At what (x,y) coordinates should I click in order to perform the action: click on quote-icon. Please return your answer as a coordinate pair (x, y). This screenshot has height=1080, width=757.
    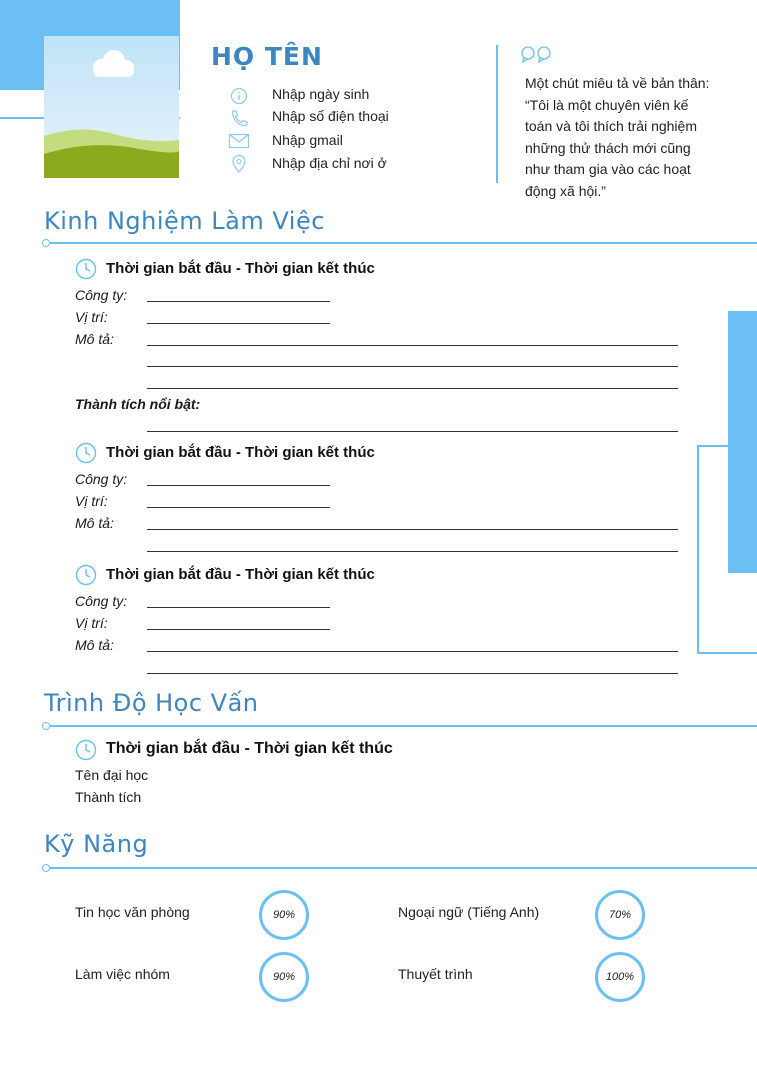
    Looking at the image, I should click on (537, 56).